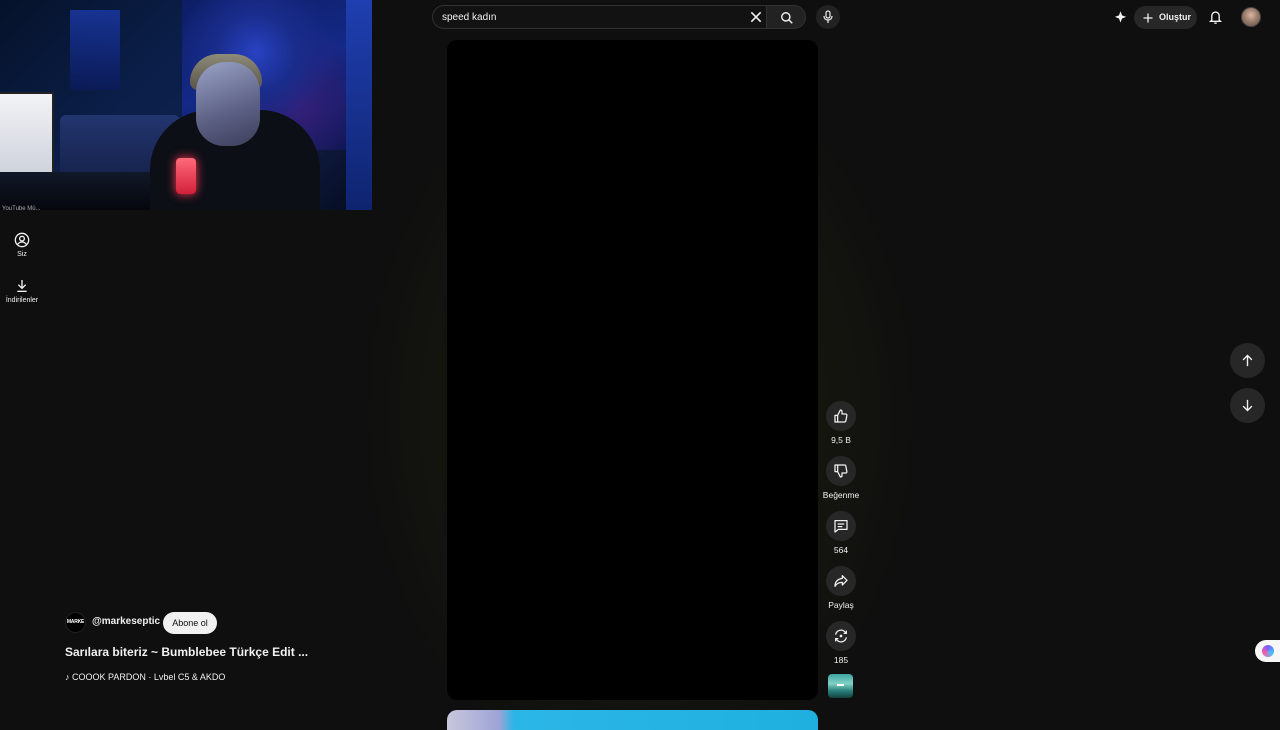 The height and width of the screenshot is (730, 1280). Describe the element at coordinates (359, 105) in the screenshot. I see `webcam-door` at that location.